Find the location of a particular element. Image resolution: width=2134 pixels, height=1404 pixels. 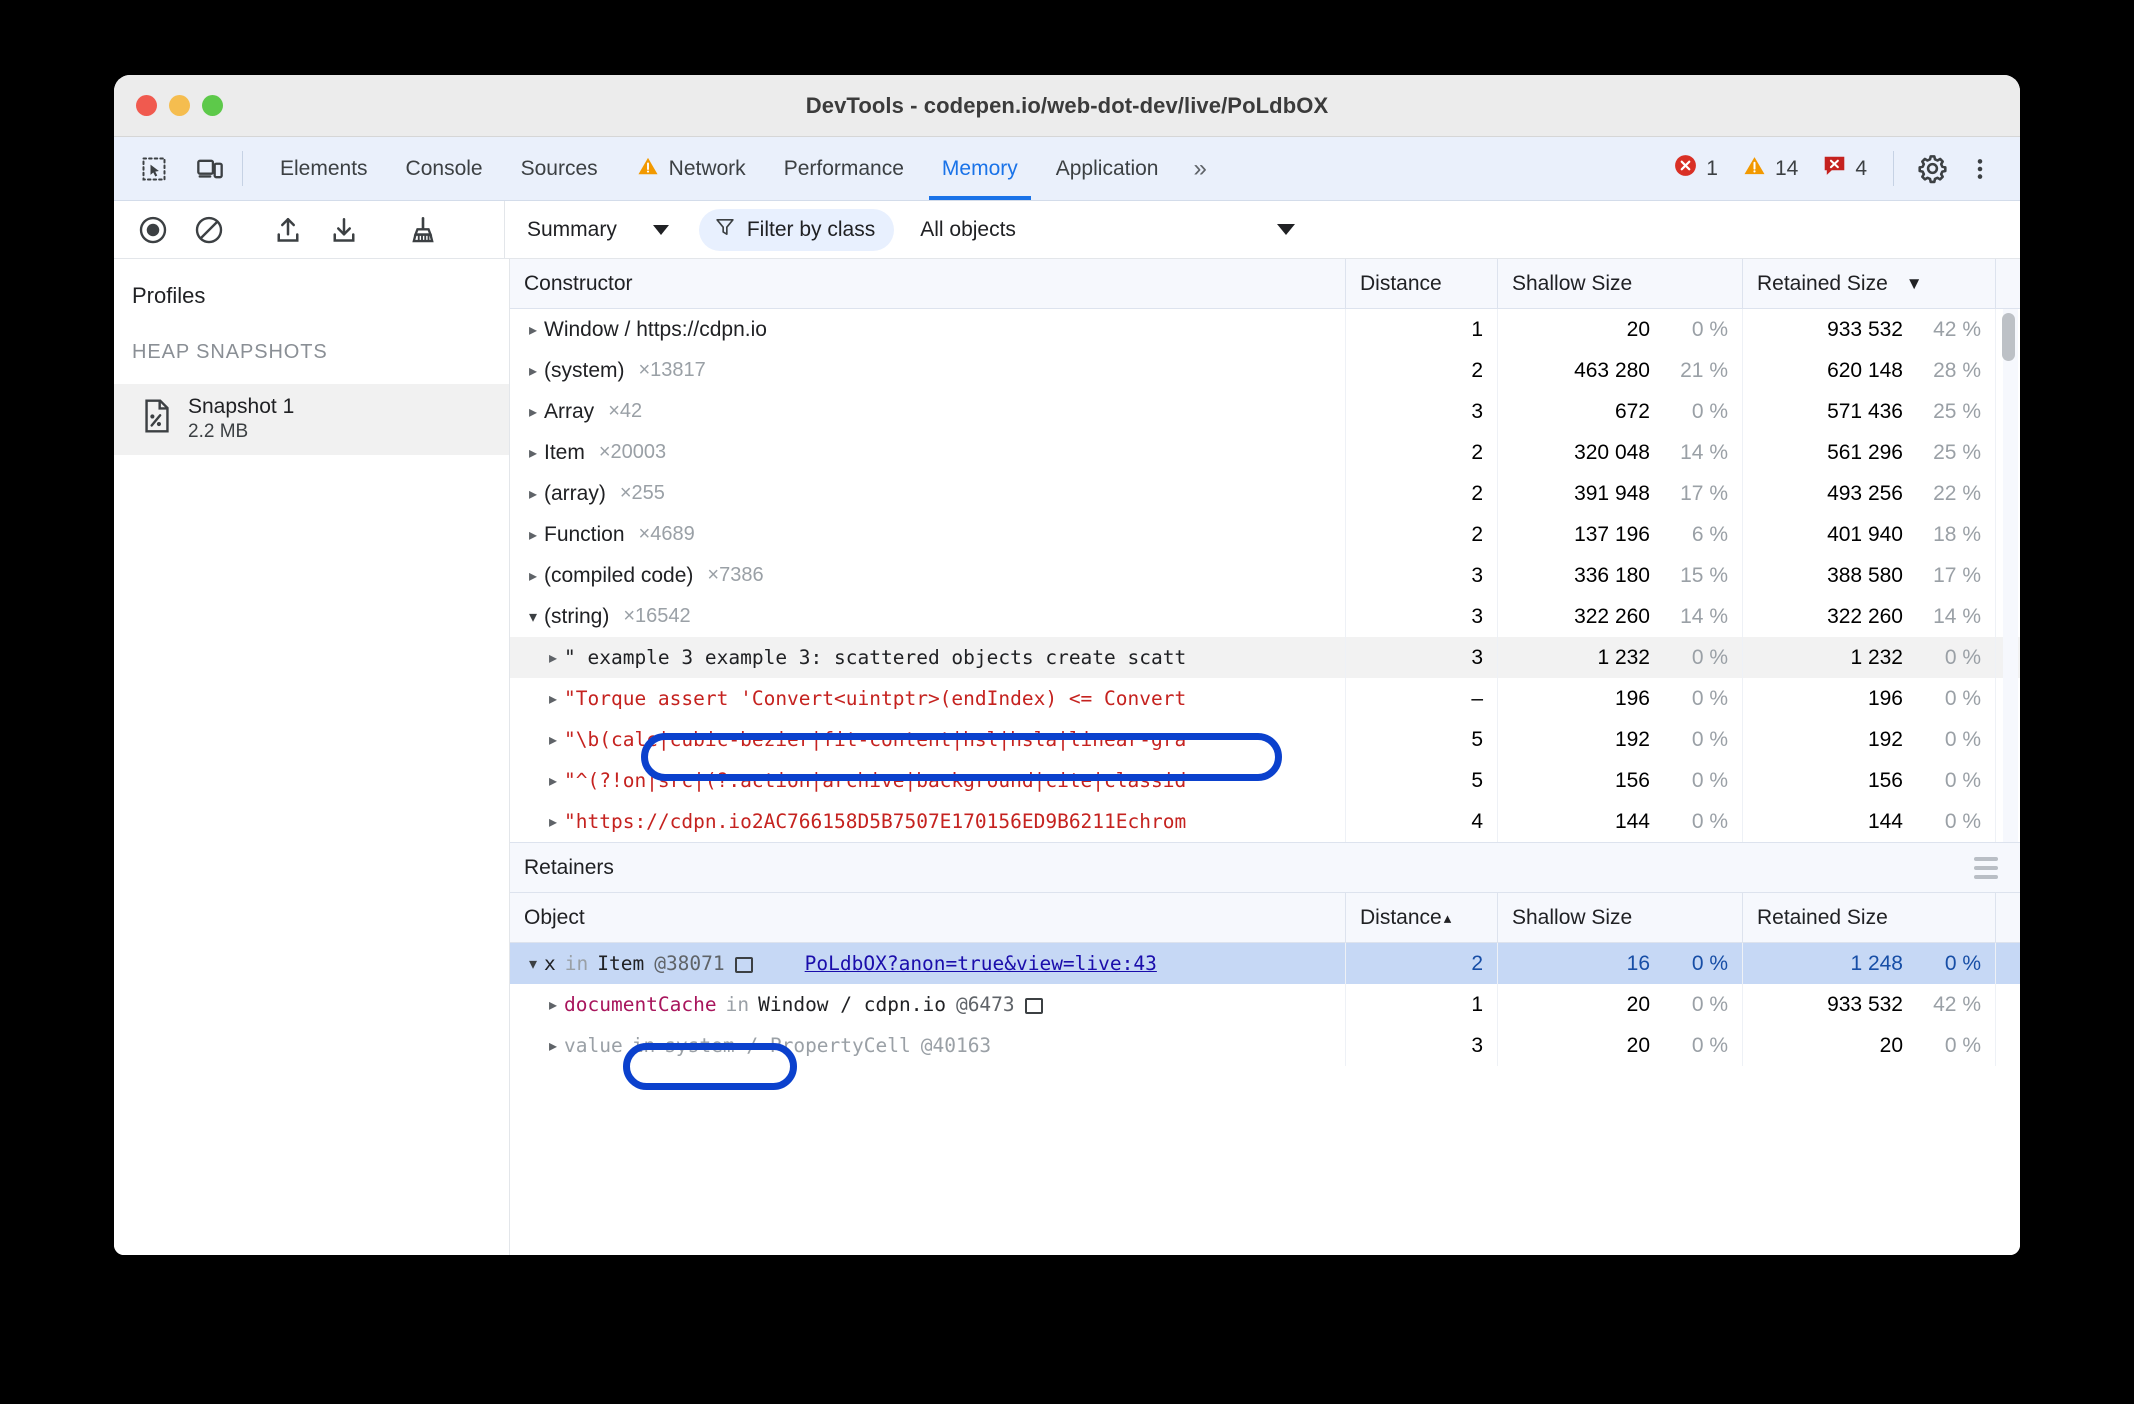

inspect-element-icon is located at coordinates (154, 169).